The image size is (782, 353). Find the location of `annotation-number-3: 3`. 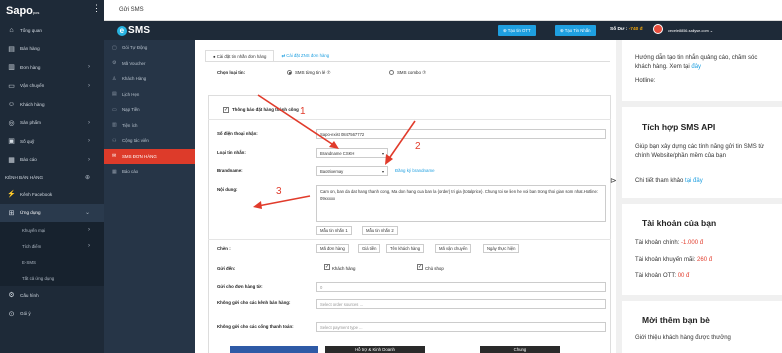

annotation-number-3: 3 is located at coordinates (279, 191).